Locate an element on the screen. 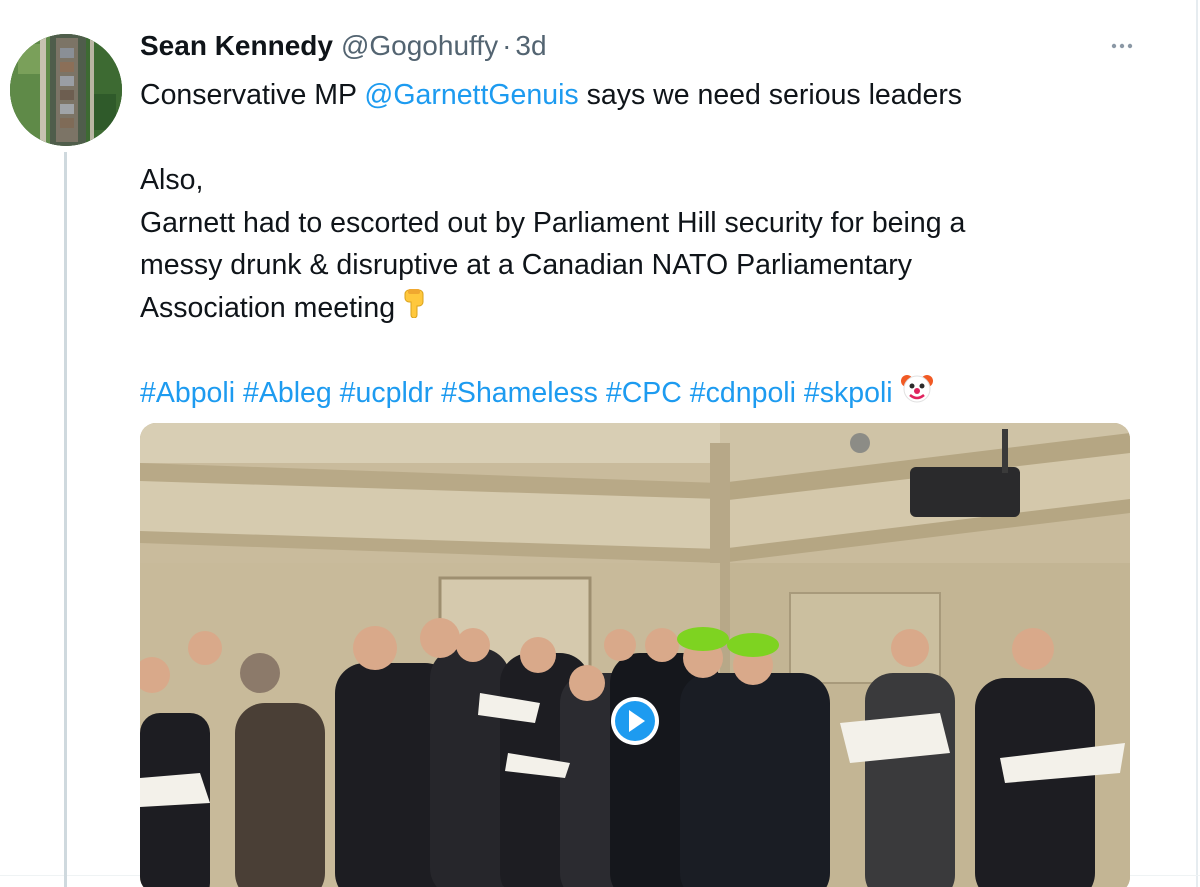 This screenshot has width=1200, height=887. timeline-border is located at coordinates (1197, 443).